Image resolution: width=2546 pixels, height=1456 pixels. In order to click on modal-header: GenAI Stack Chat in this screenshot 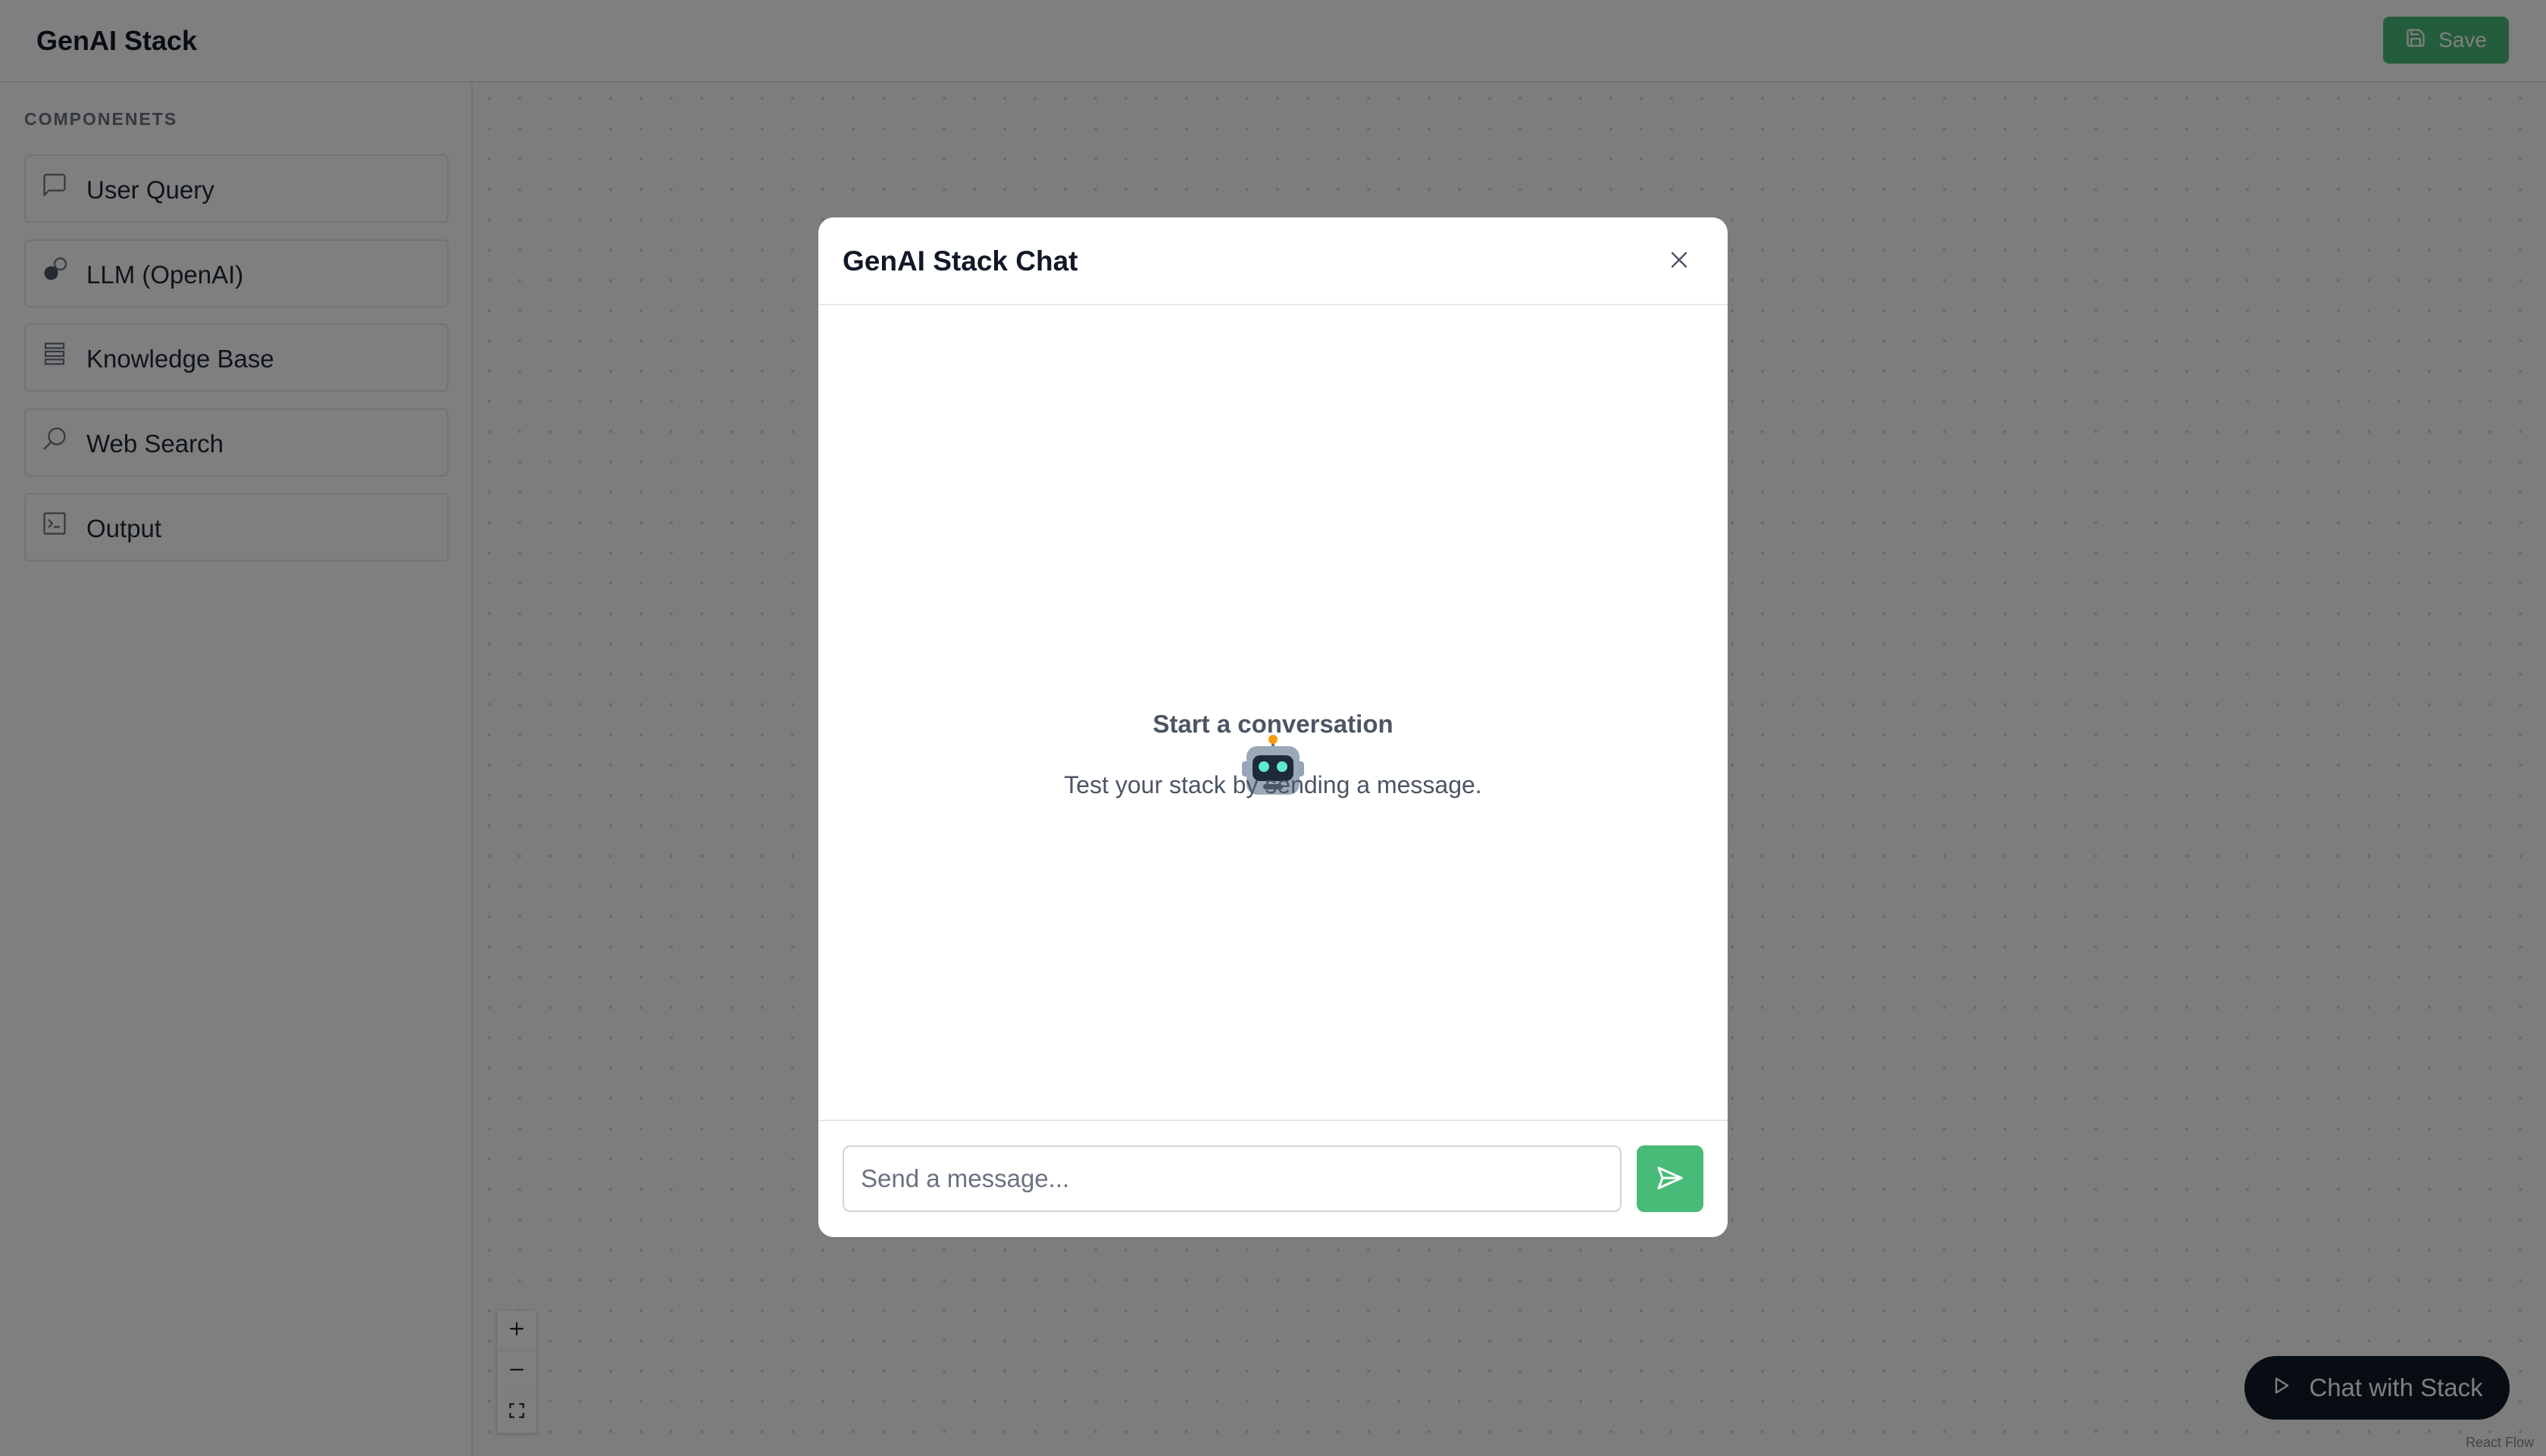, I will do `click(1273, 261)`.